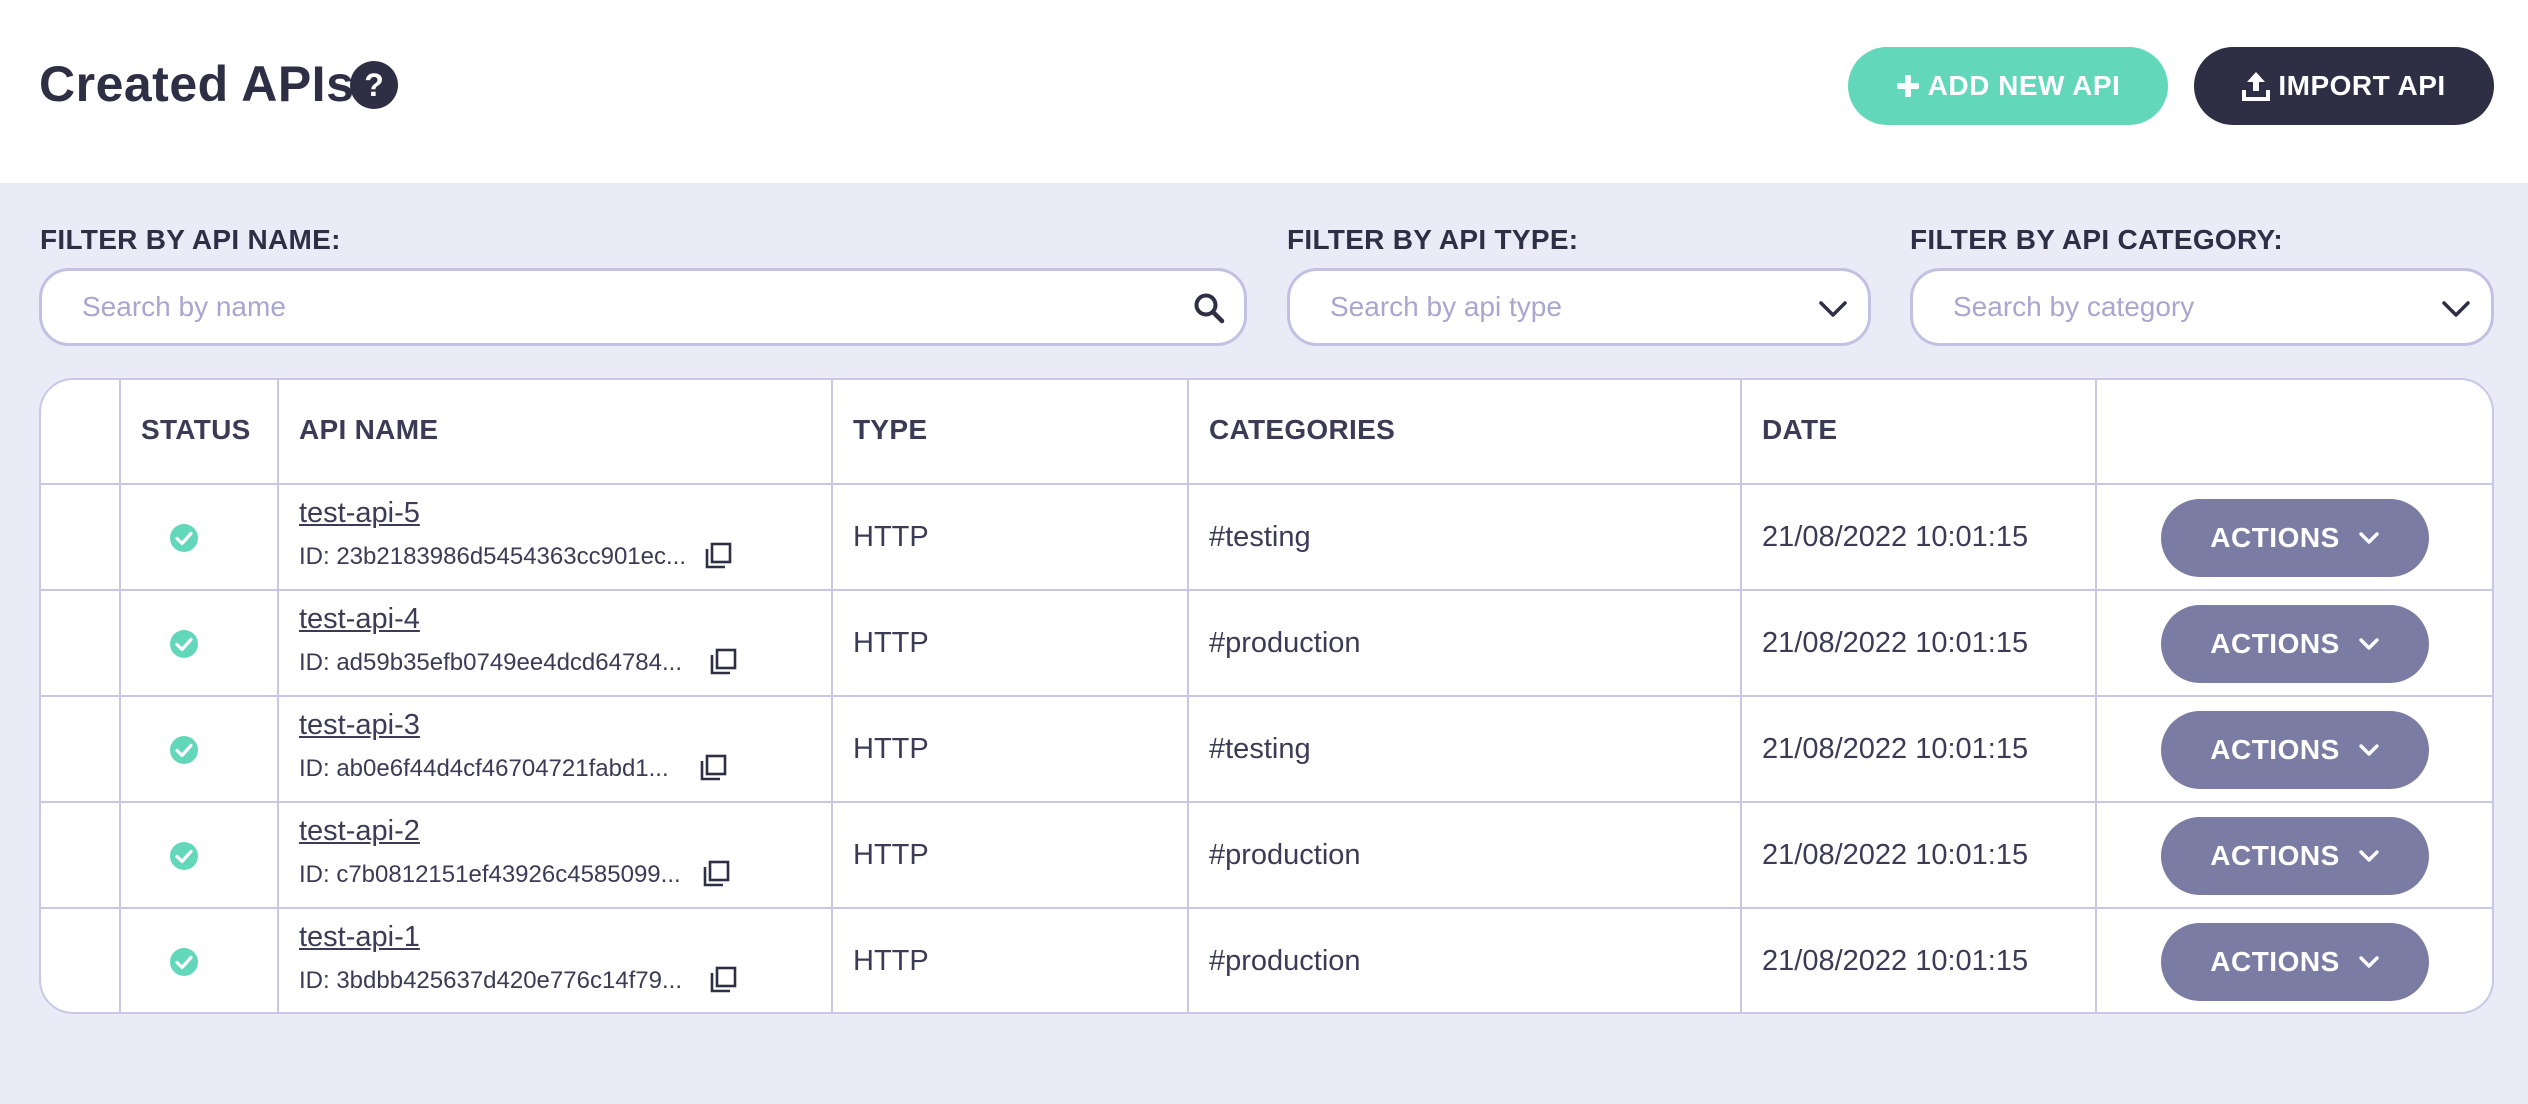 The width and height of the screenshot is (2528, 1104). I want to click on filter-type-label: FILTER BY API TYPE:, so click(1433, 239).